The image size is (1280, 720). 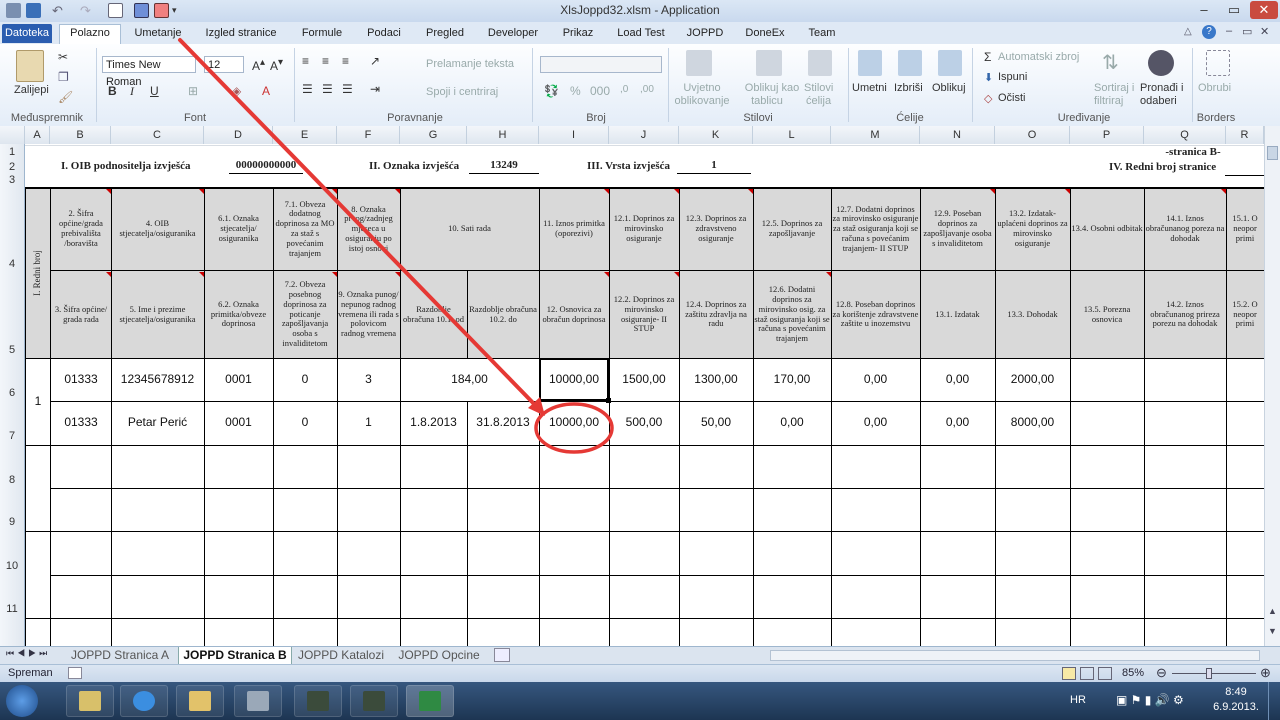 What do you see at coordinates (575, 91) in the screenshot?
I see `percent-icon: %` at bounding box center [575, 91].